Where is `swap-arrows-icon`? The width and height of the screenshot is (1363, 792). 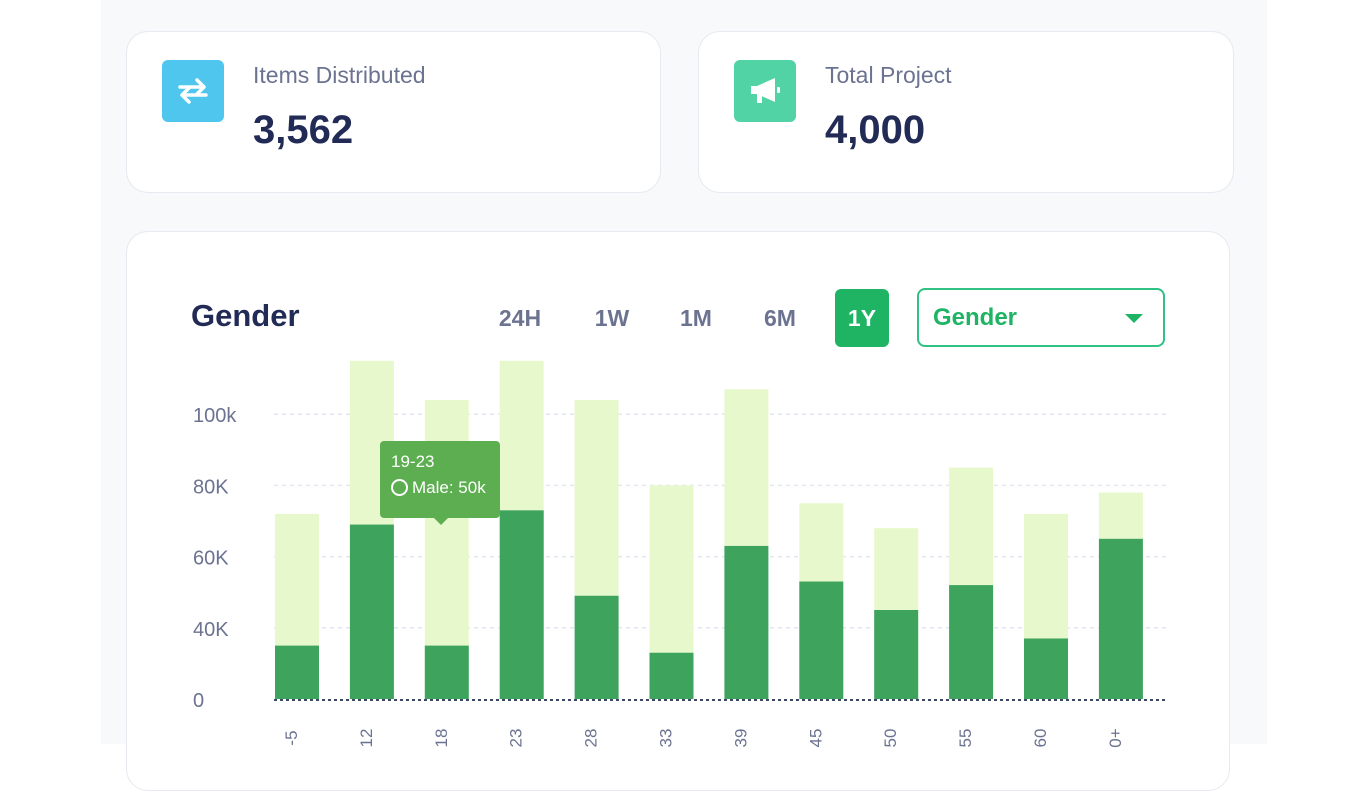 swap-arrows-icon is located at coordinates (193, 91).